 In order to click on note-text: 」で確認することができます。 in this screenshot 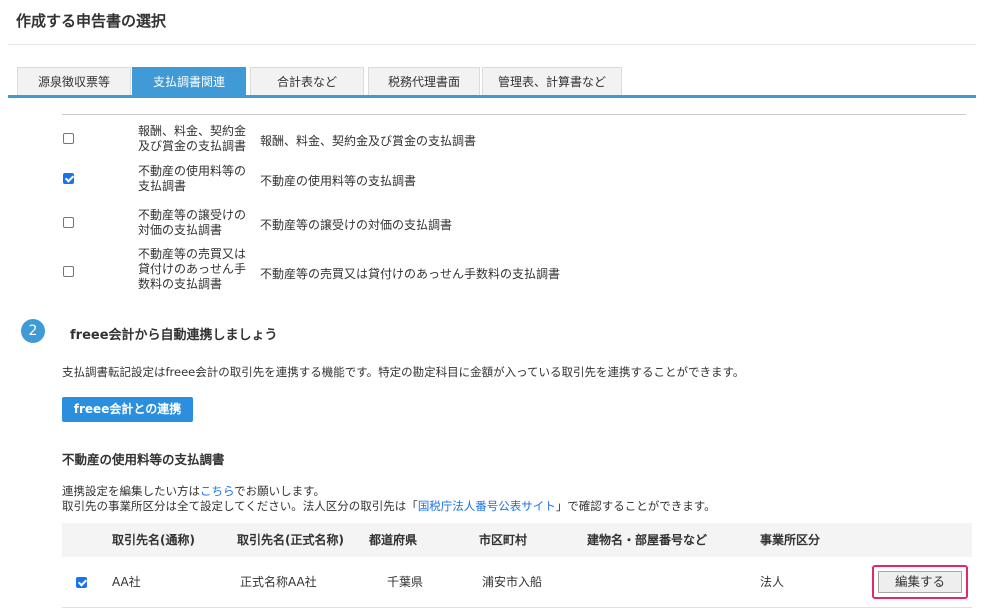, I will do `click(635, 506)`.